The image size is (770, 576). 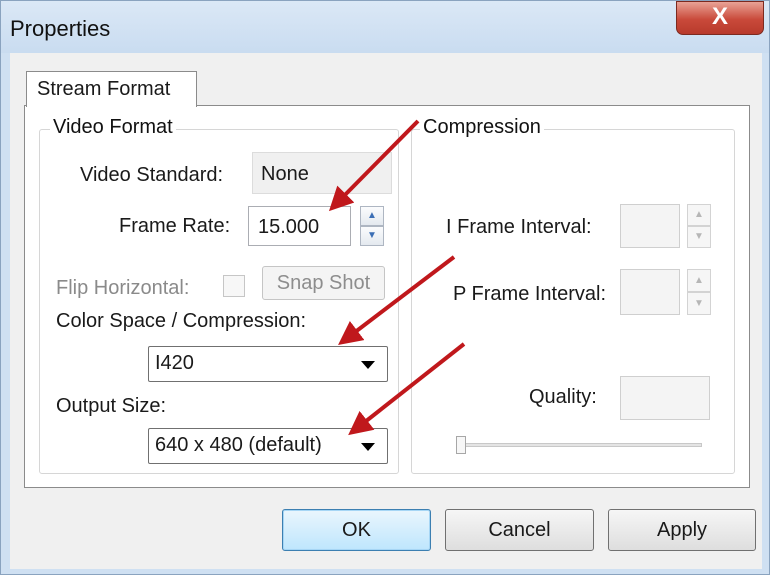 I want to click on annotation-arrow-frame-rate, so click(x=374, y=165).